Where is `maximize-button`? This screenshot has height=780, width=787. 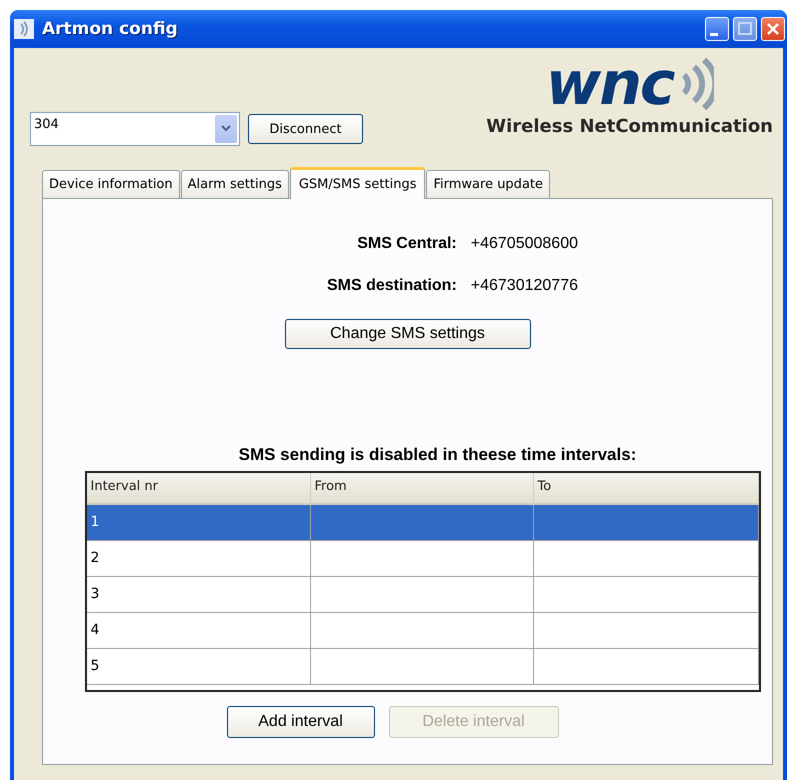 maximize-button is located at coordinates (745, 29).